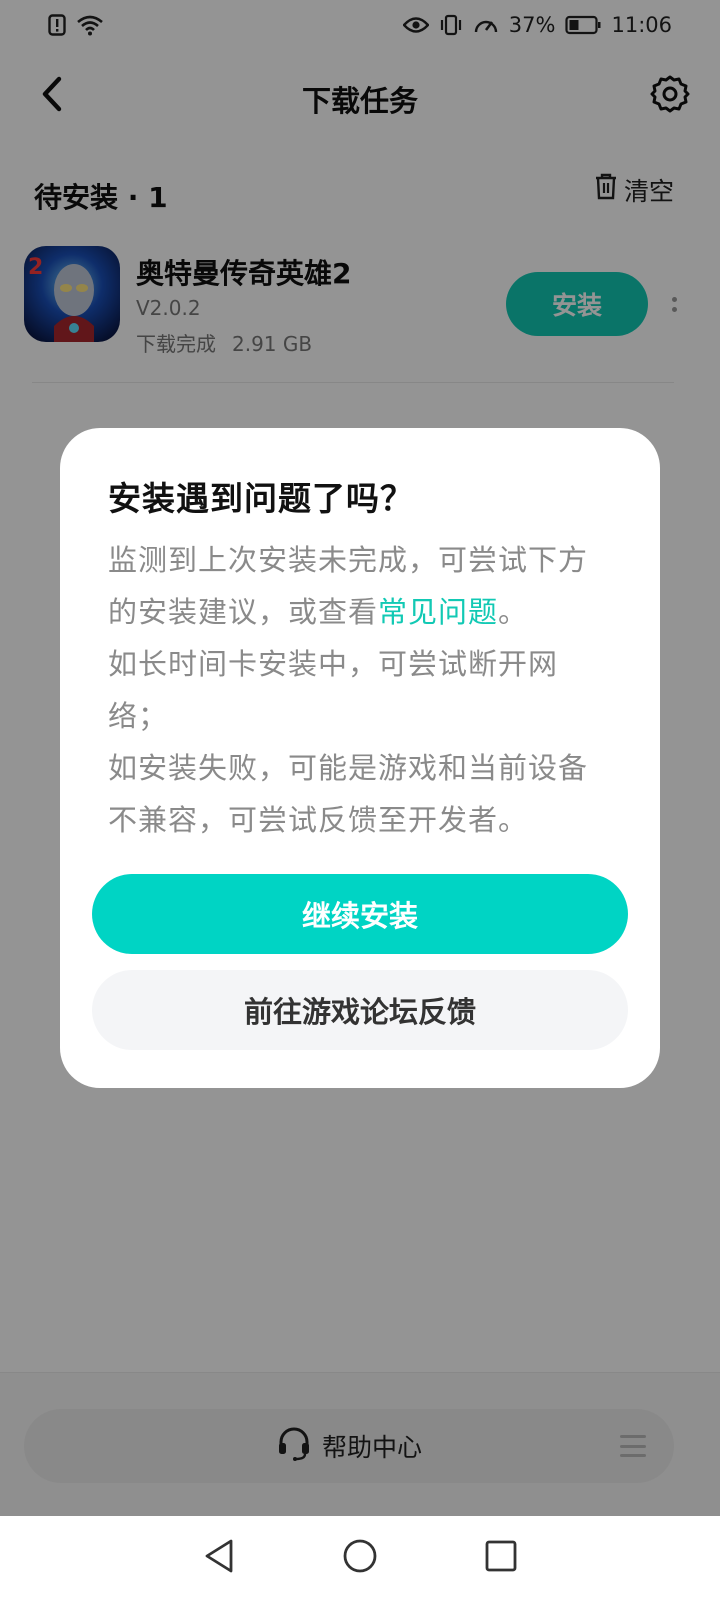 This screenshot has width=720, height=1600. What do you see at coordinates (438, 612) in the screenshot?
I see `faq-link: 常见问题` at bounding box center [438, 612].